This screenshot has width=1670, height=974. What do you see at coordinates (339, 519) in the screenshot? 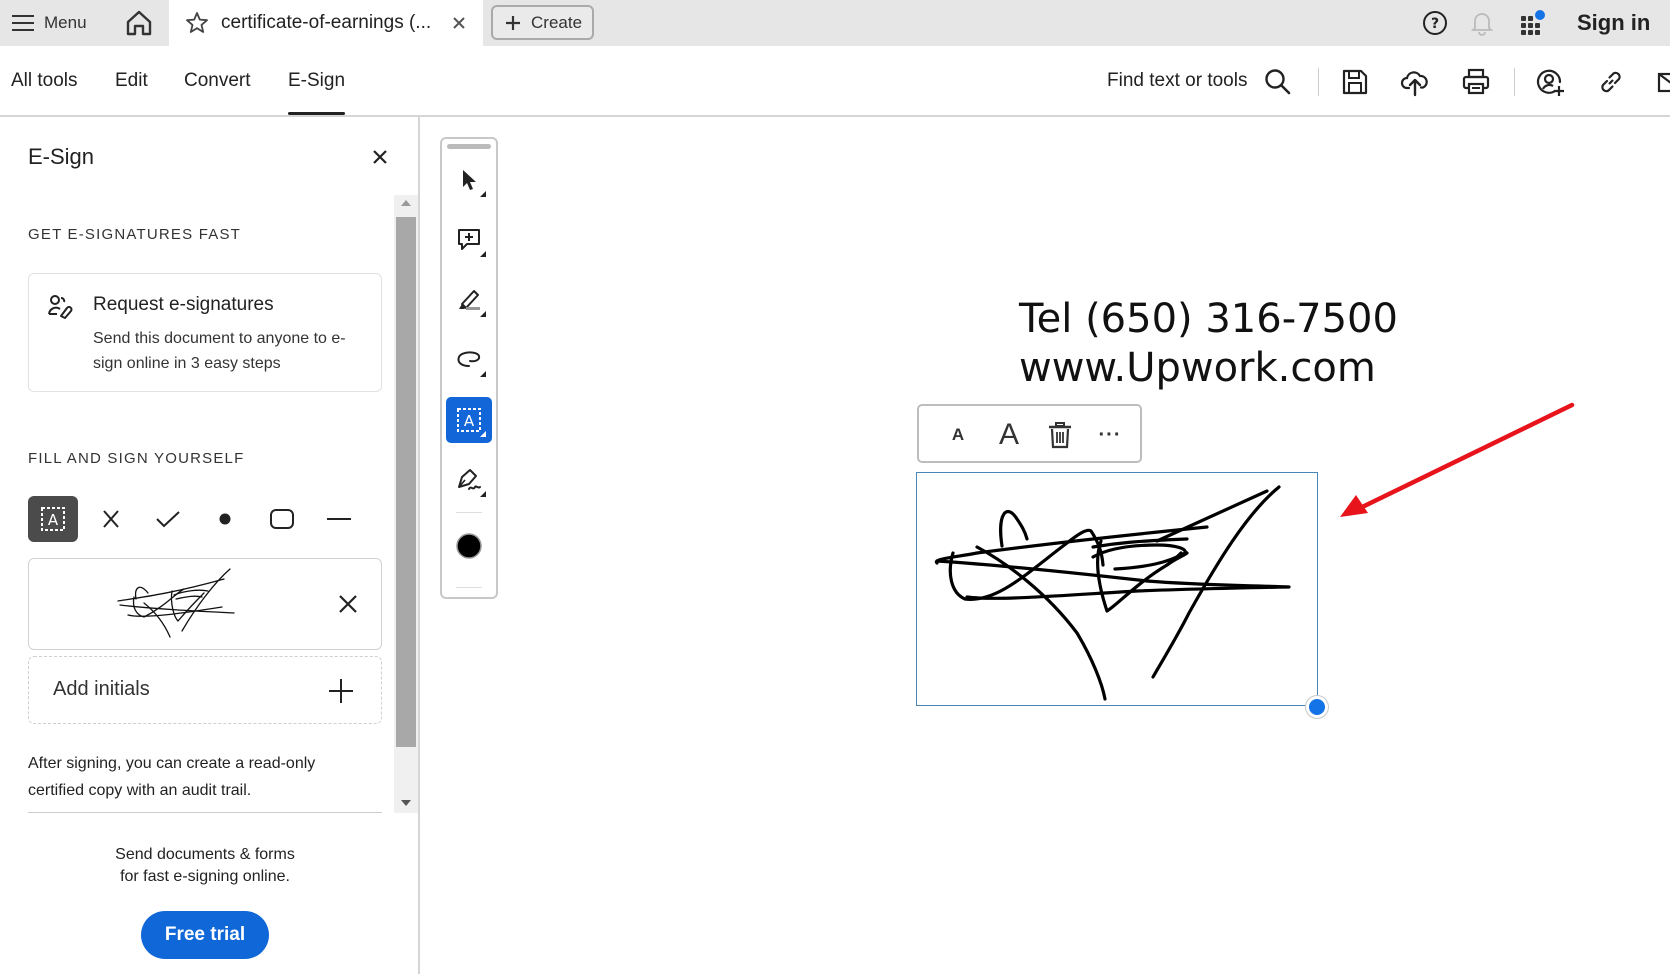
I see `add-line-tool` at bounding box center [339, 519].